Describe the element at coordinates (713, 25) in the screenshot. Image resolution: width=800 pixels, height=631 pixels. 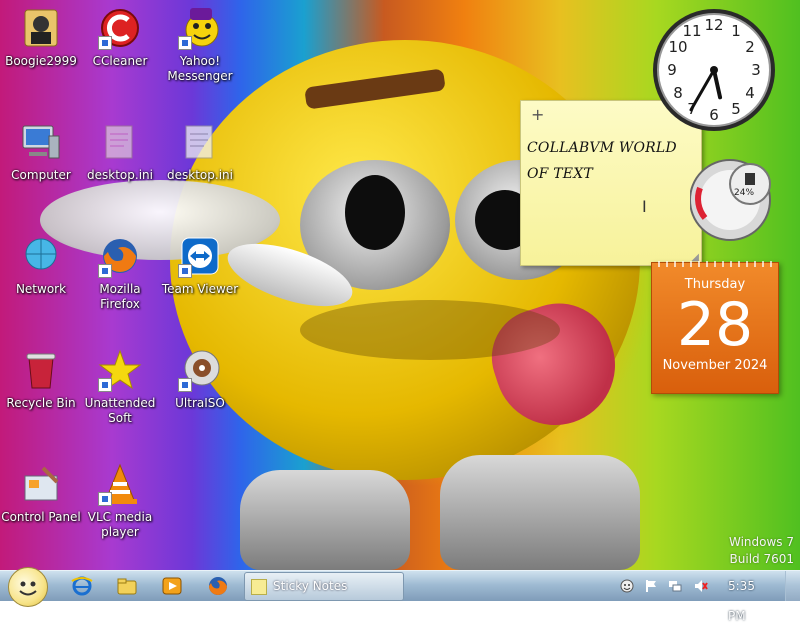
I see `svg-text: 12` at that location.